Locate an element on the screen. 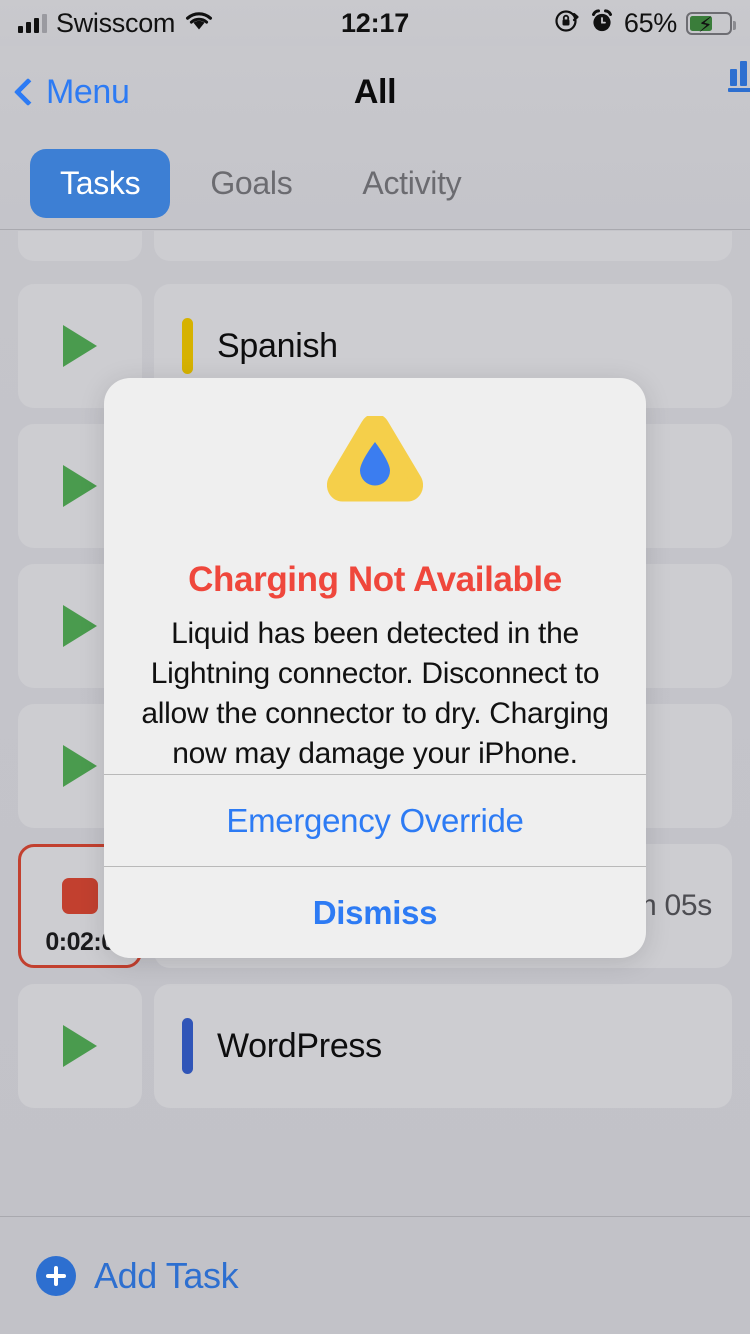 Image resolution: width=750 pixels, height=1334 pixels. task-name: WordPress is located at coordinates (299, 1045).